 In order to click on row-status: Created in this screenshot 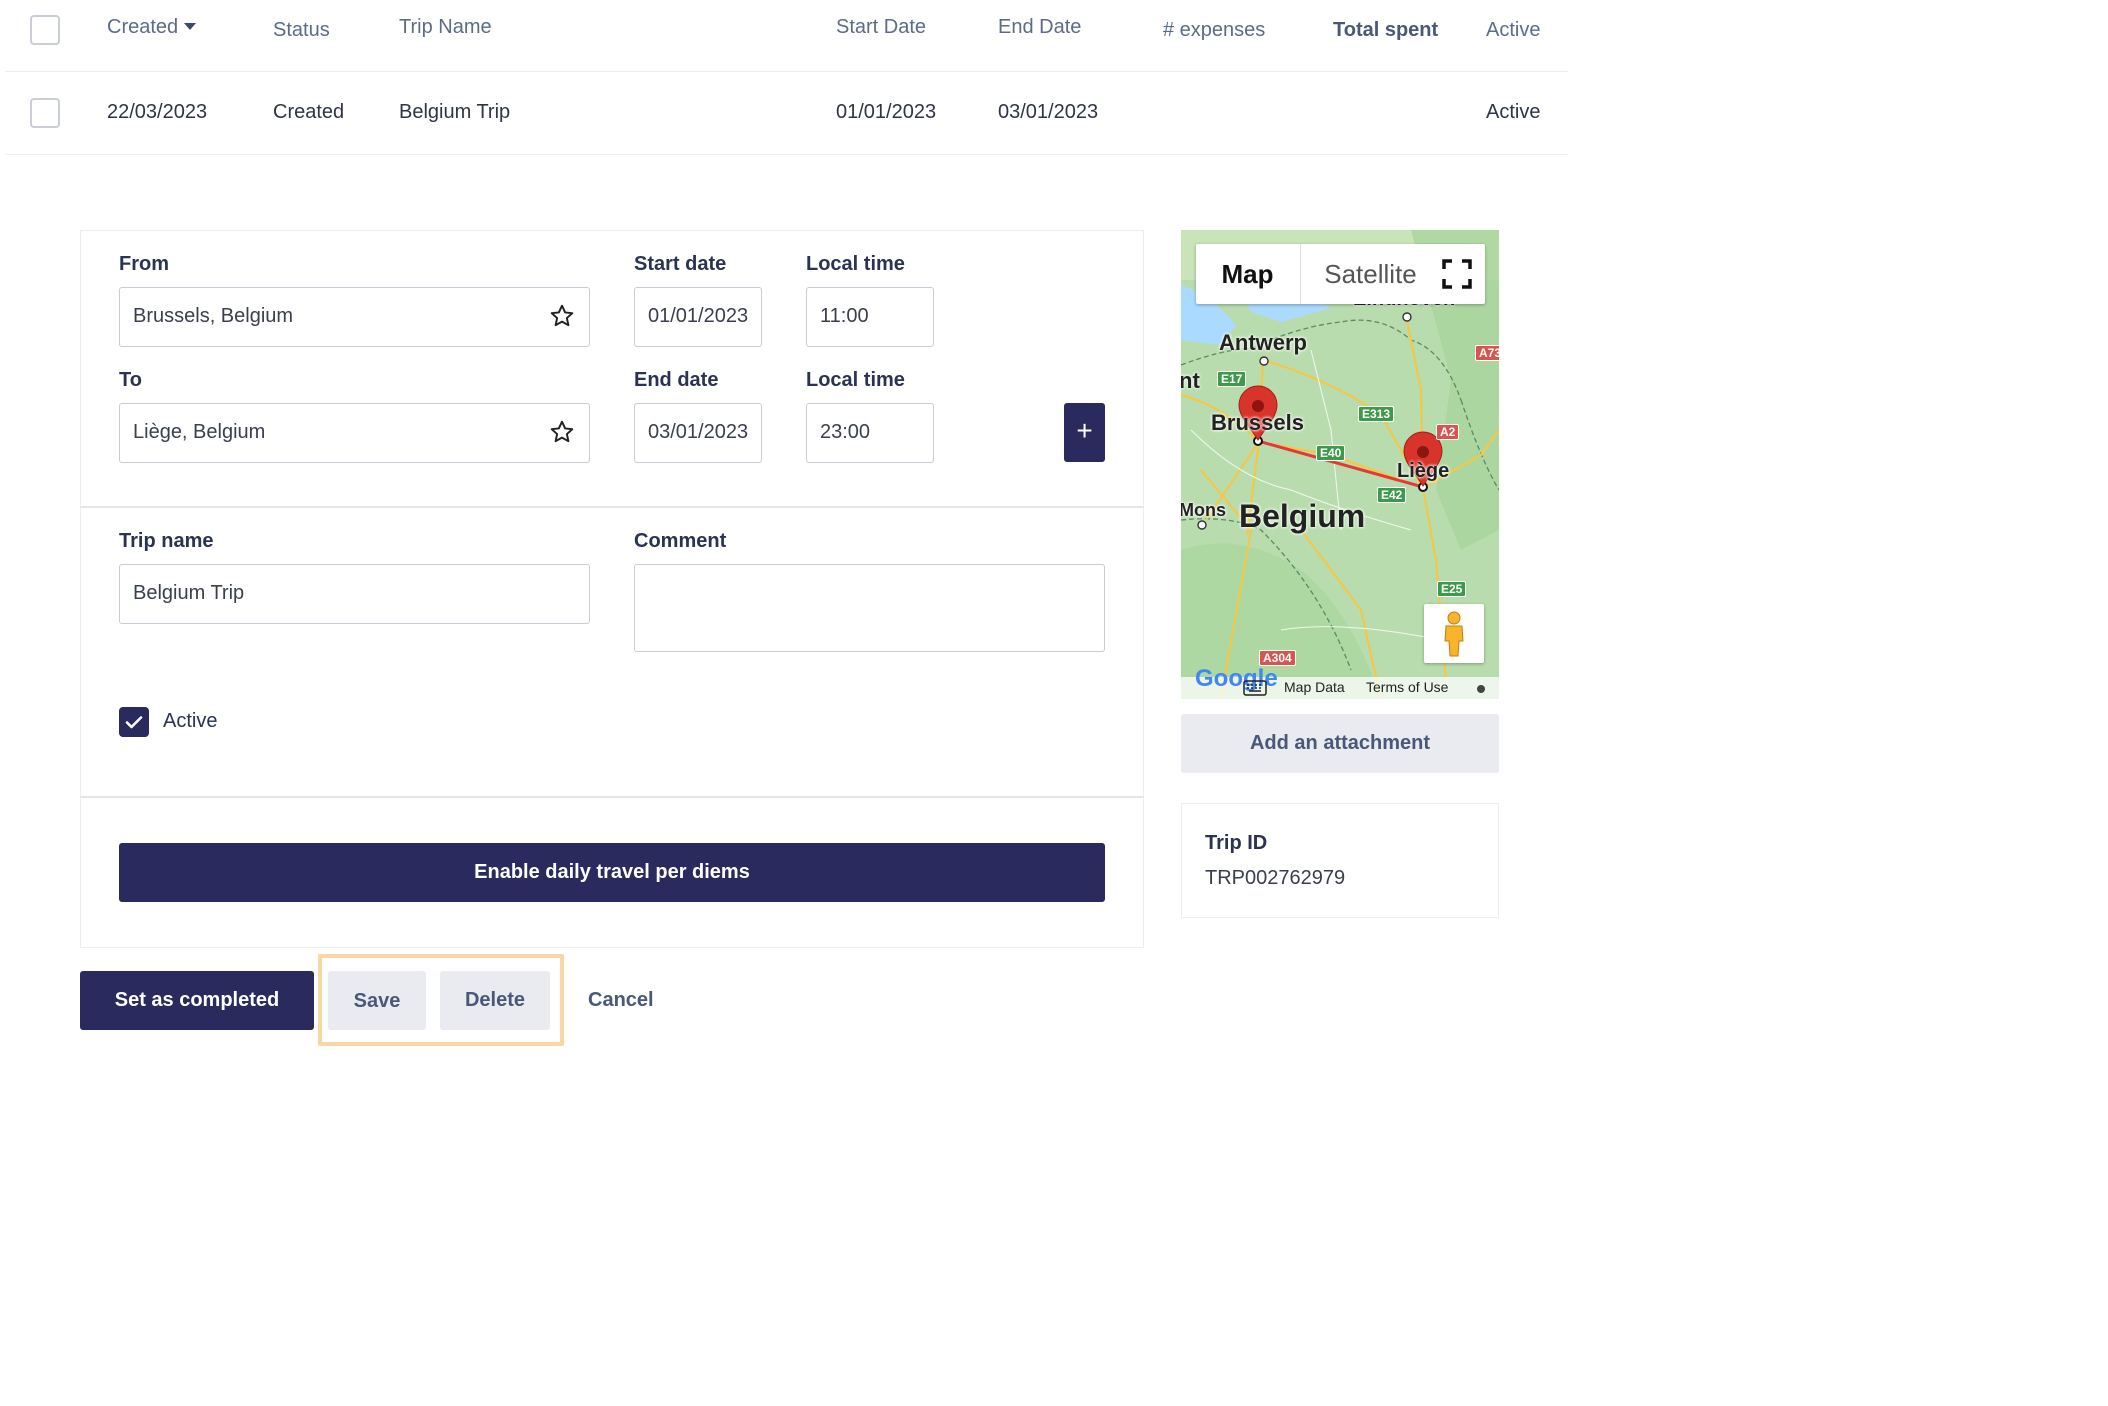, I will do `click(309, 112)`.